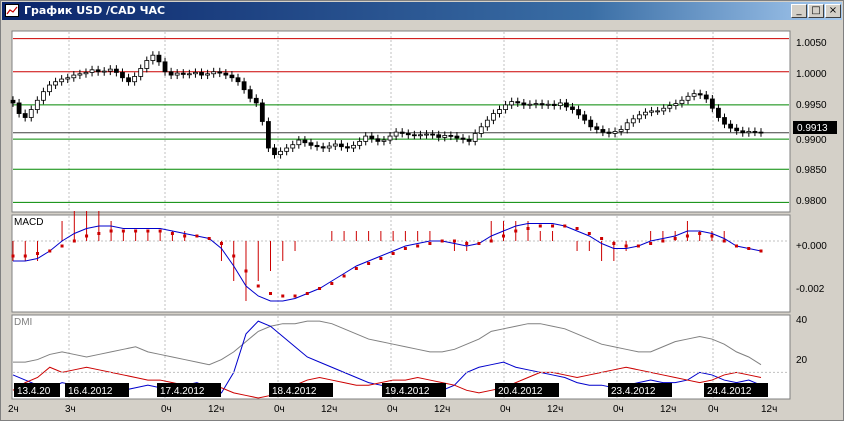  Describe the element at coordinates (70, 409) in the screenshot. I see `hour-label: 3ч` at that location.